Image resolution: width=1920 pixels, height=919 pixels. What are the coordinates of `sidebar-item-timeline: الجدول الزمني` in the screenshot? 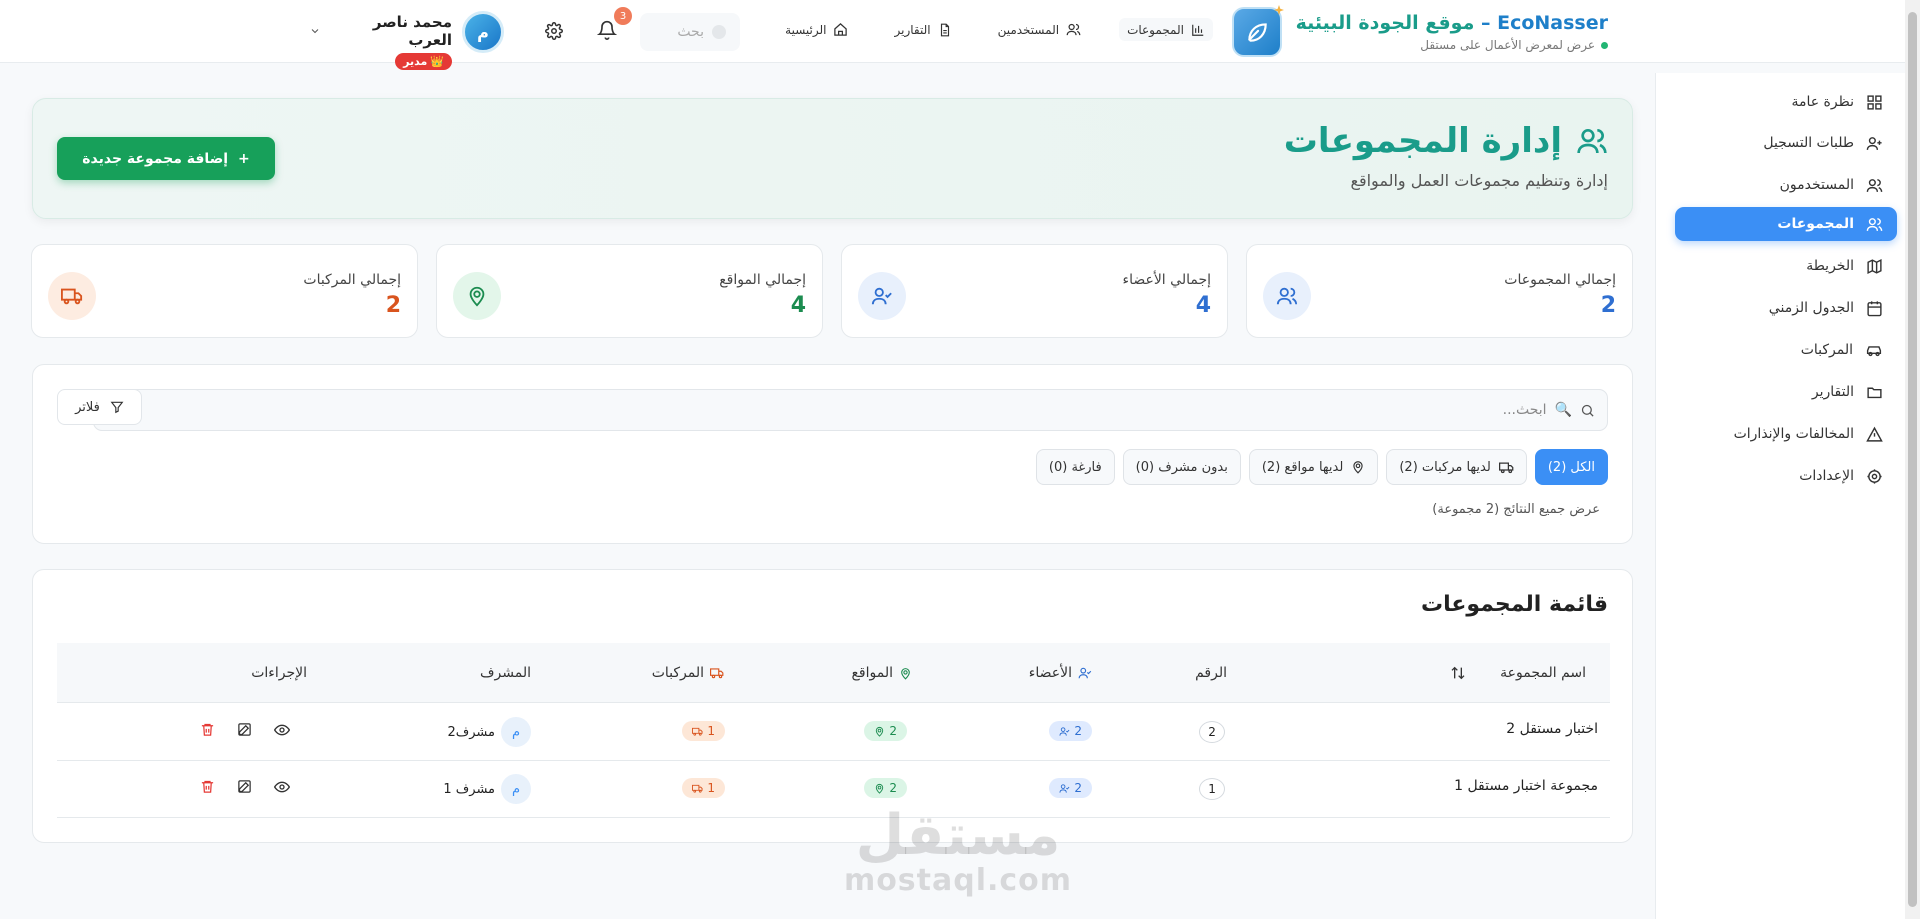 It's located at (1786, 308).